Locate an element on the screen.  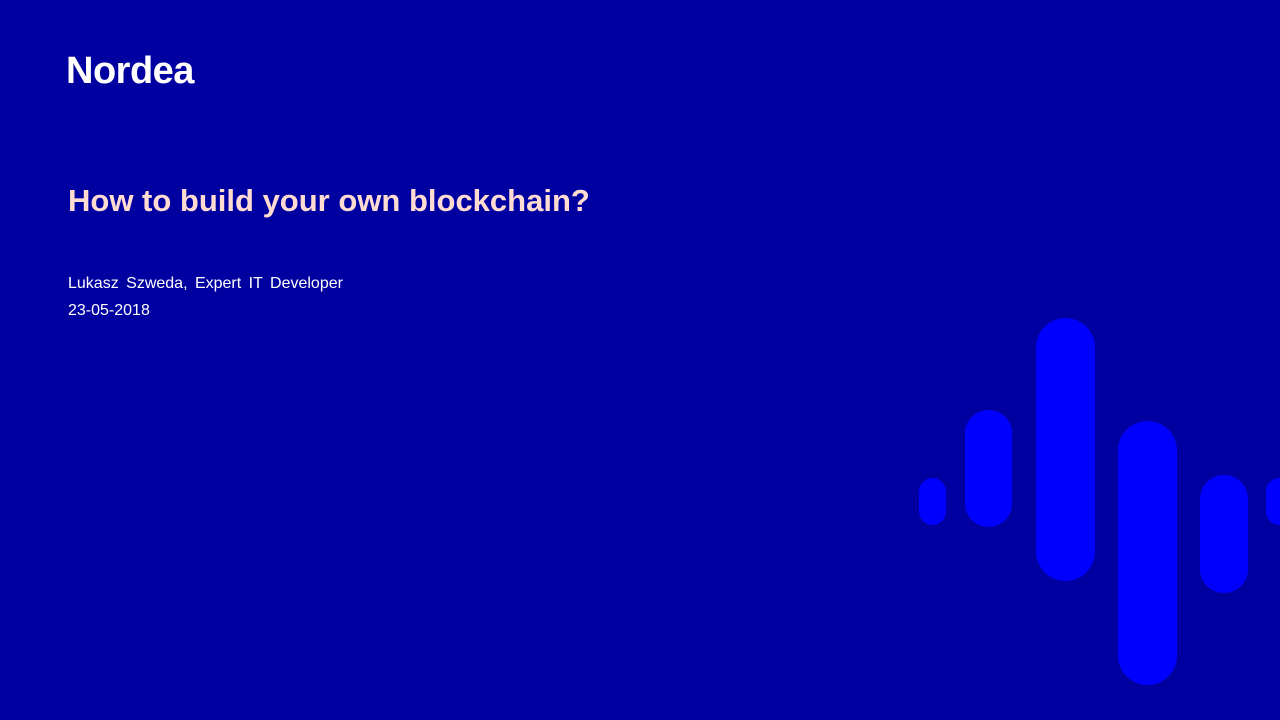
slide-title: How to build your own blockchain? is located at coordinates (329, 200).